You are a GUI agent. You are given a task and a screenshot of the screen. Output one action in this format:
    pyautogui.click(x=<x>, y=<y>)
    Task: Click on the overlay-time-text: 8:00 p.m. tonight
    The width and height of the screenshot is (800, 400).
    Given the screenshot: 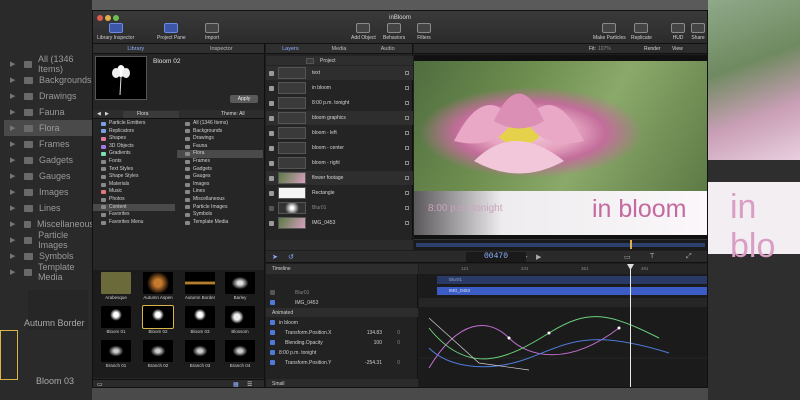 What is the action you would take?
    pyautogui.click(x=465, y=208)
    